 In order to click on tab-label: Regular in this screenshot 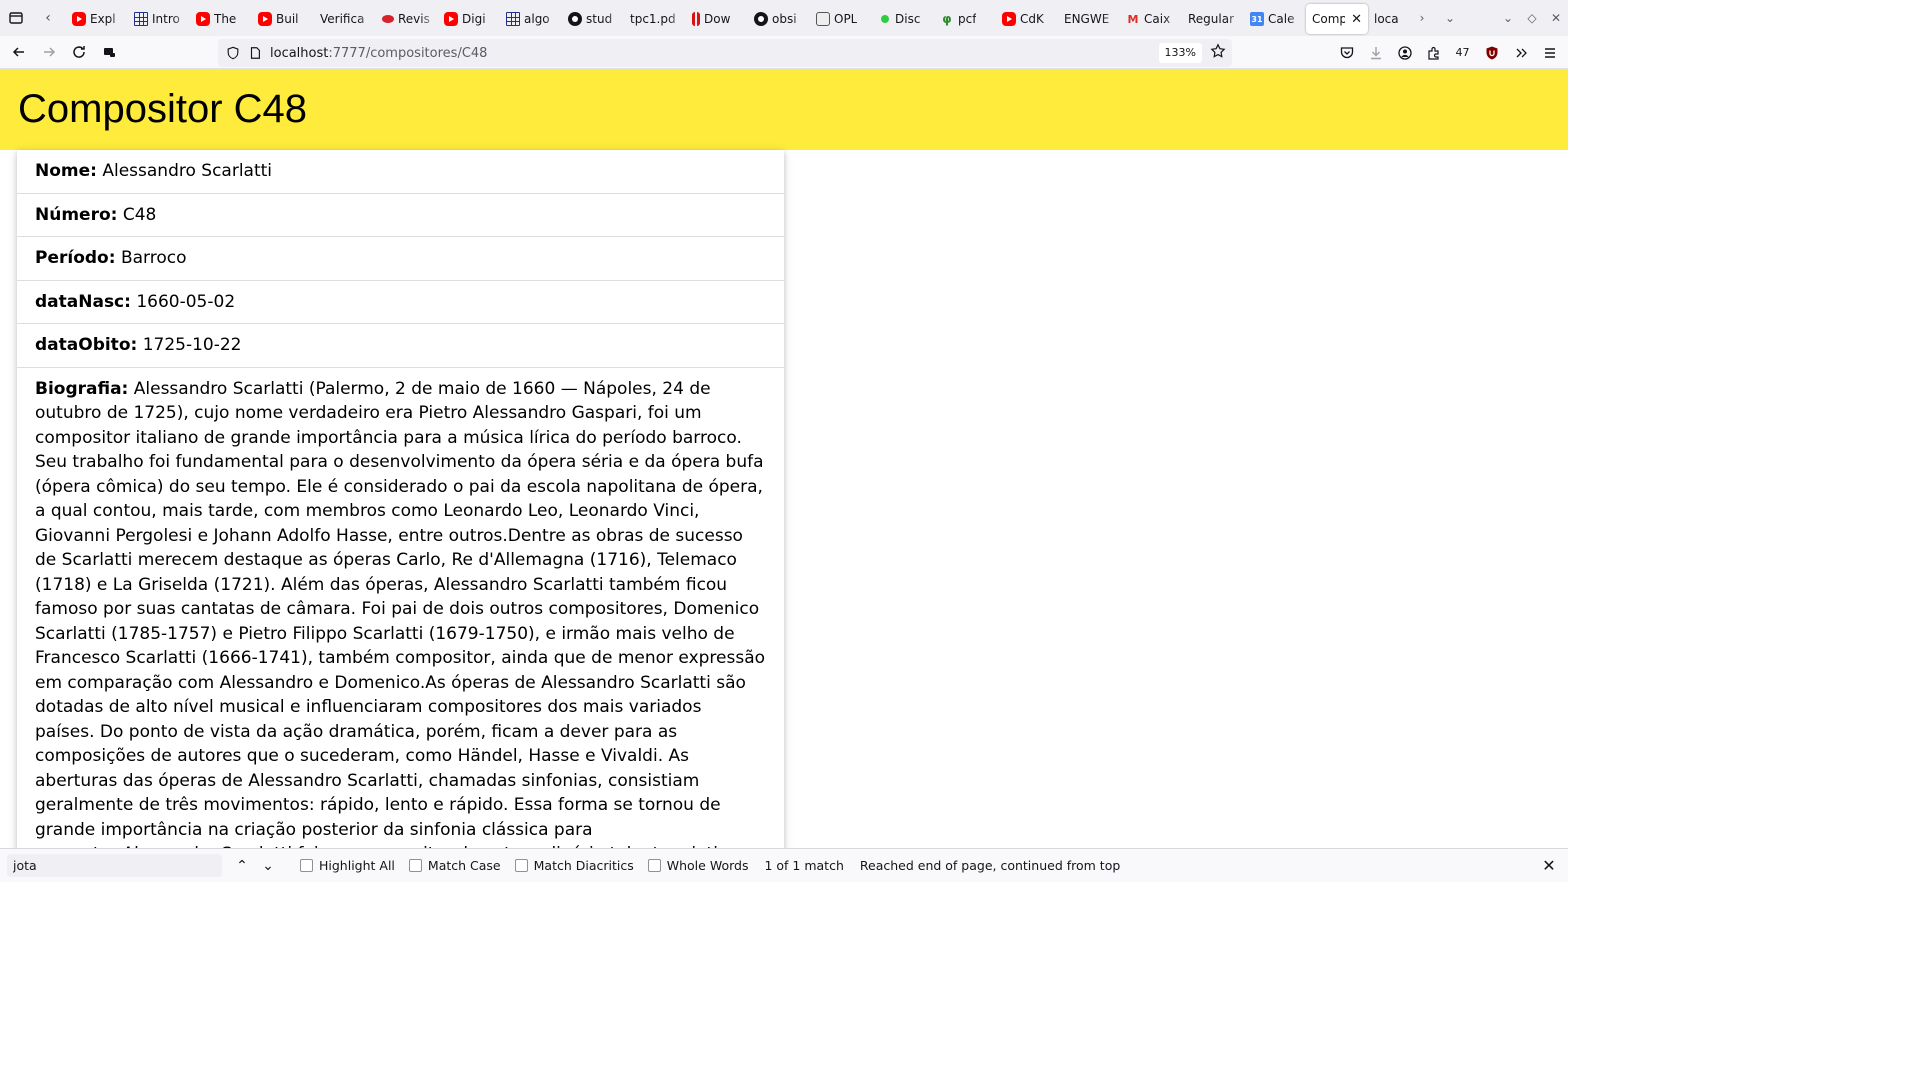, I will do `click(1211, 19)`.